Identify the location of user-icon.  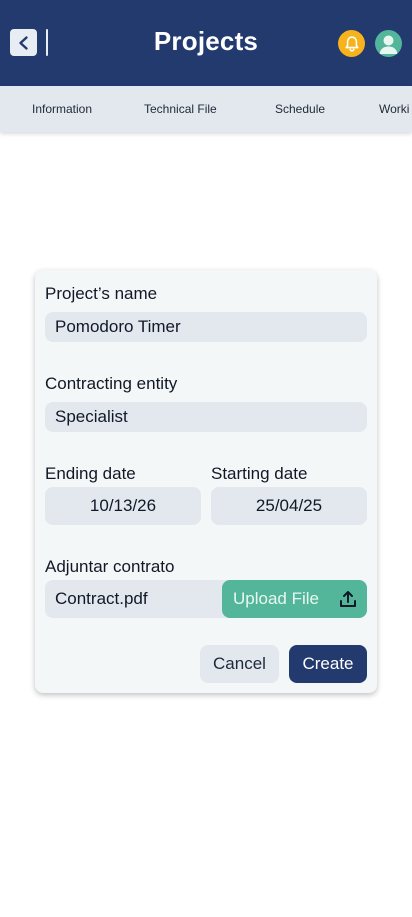
(388, 44).